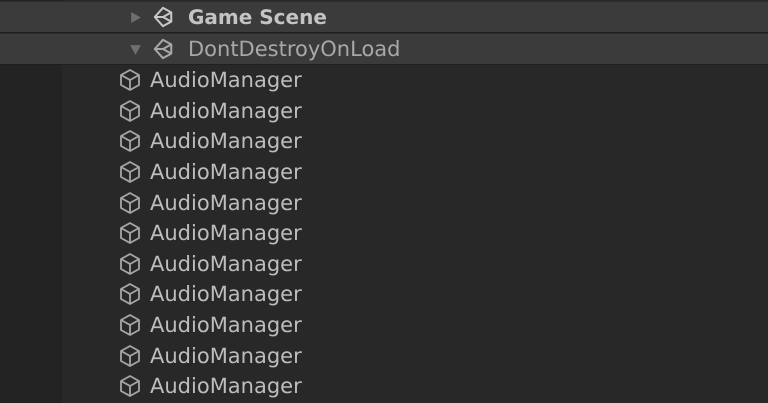  Describe the element at coordinates (384, 17) in the screenshot. I see `scene-row: Game Scene` at that location.